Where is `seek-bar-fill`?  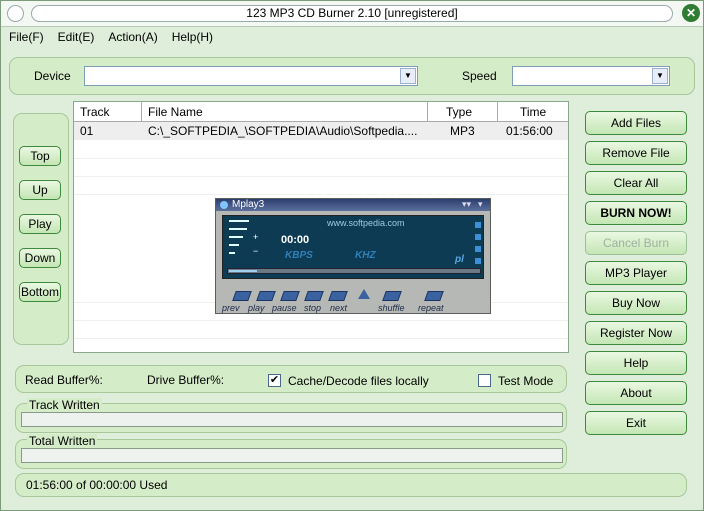
seek-bar-fill is located at coordinates (243, 271).